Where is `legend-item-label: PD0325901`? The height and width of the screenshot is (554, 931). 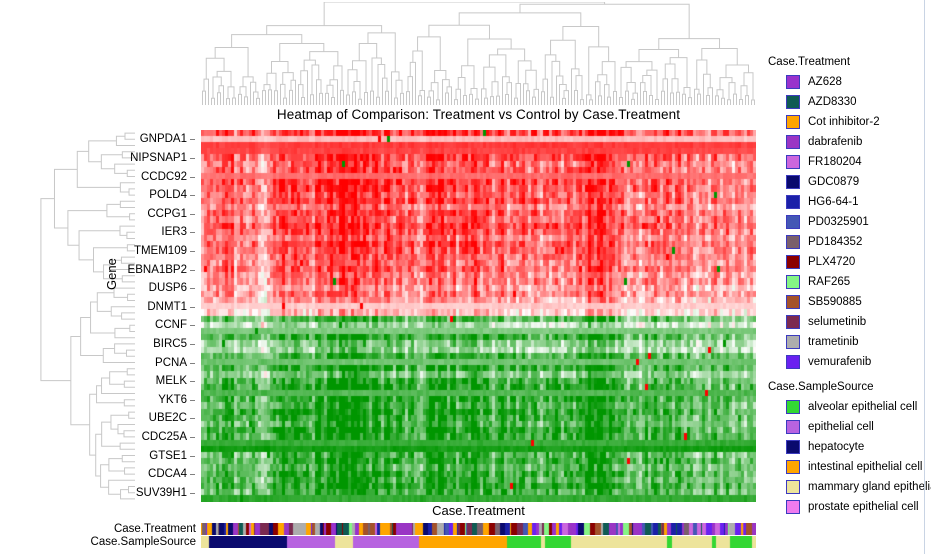
legend-item-label: PD0325901 is located at coordinates (838, 222).